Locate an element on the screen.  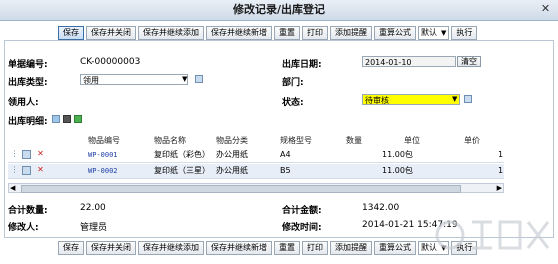
template-select: 默认 ▼ is located at coordinates (434, 33).